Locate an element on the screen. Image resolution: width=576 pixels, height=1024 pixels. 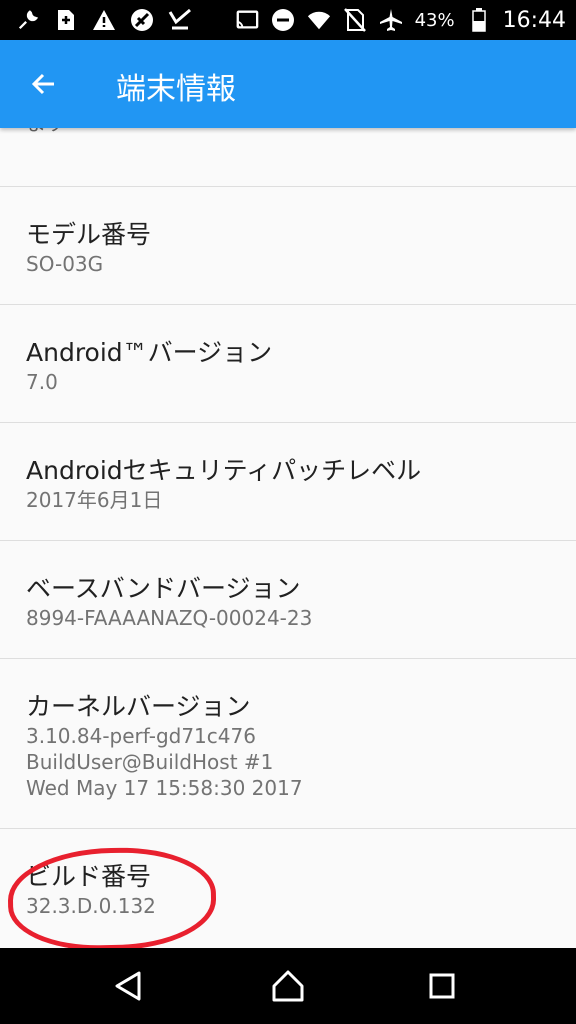
wifi-icon is located at coordinates (319, 20).